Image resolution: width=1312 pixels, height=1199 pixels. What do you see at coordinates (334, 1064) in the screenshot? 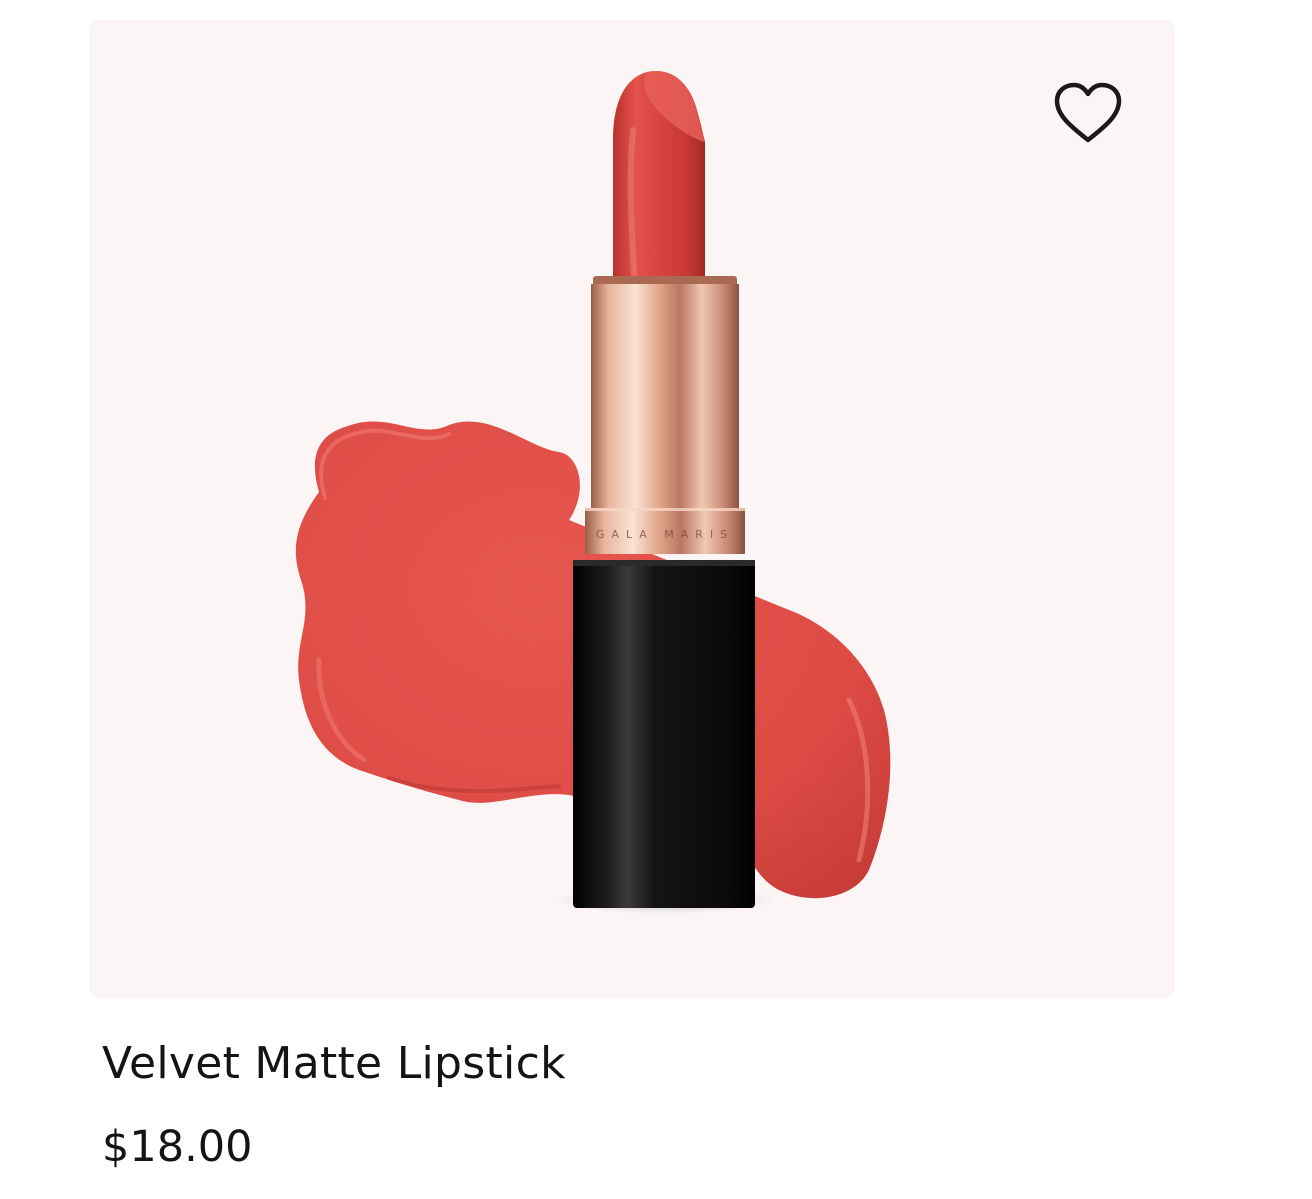
I see `product-title: Velvet Matte Lipstick` at bounding box center [334, 1064].